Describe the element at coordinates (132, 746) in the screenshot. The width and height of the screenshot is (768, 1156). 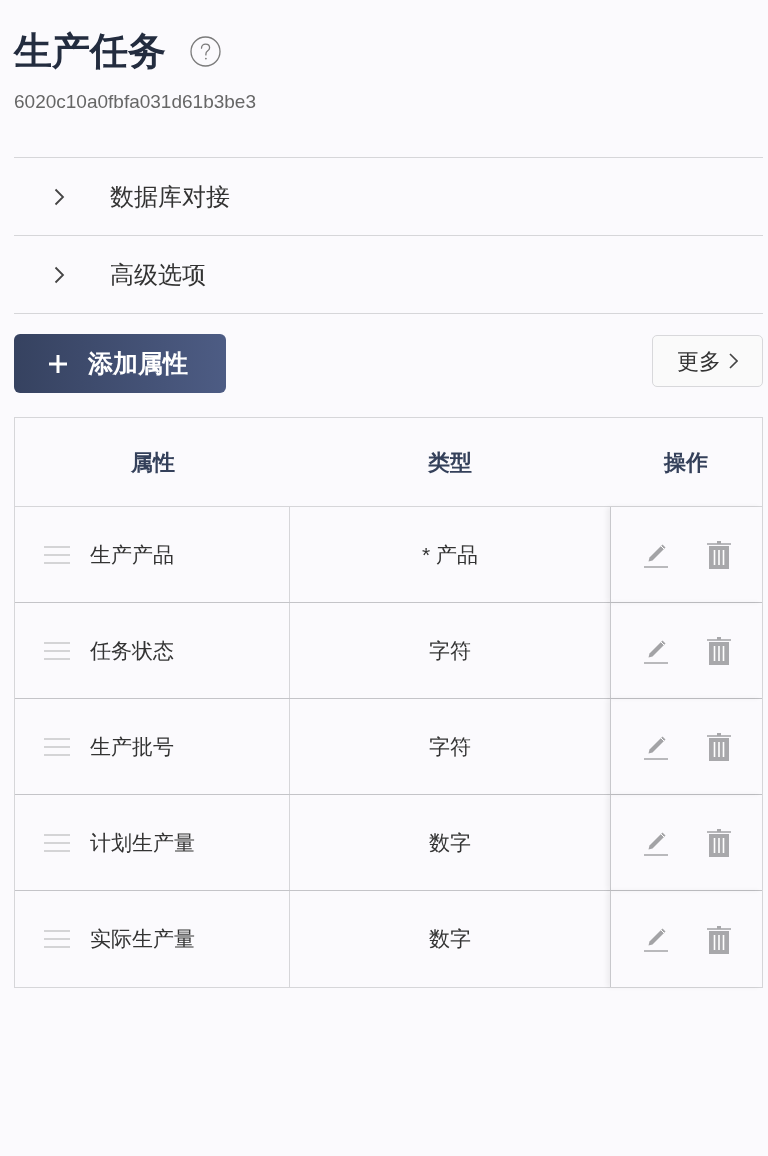
I see `attribute-name: 生产批号` at that location.